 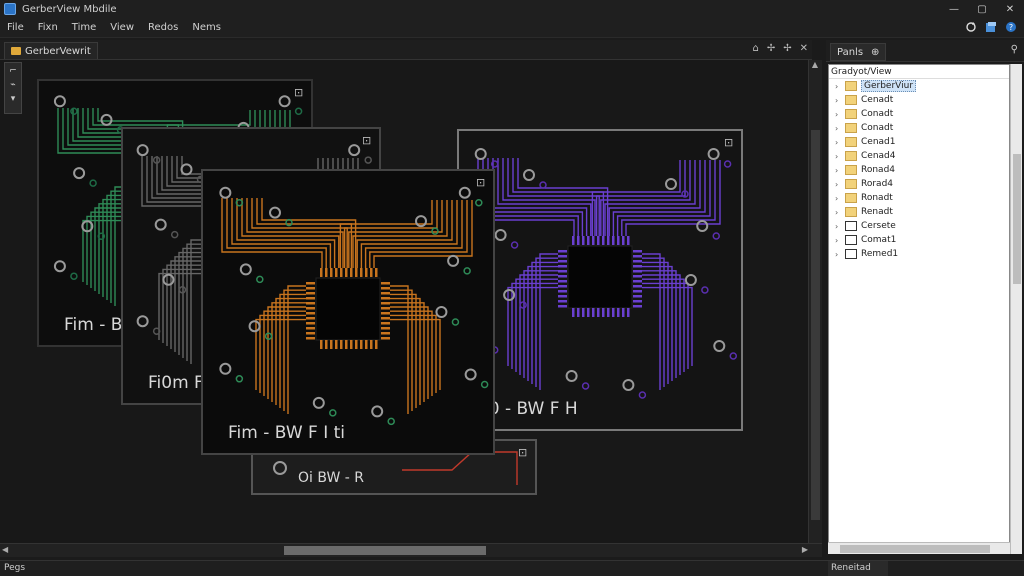 I want to click on pcb-board: l0 - BW F H ⊡, so click(x=600, y=280).